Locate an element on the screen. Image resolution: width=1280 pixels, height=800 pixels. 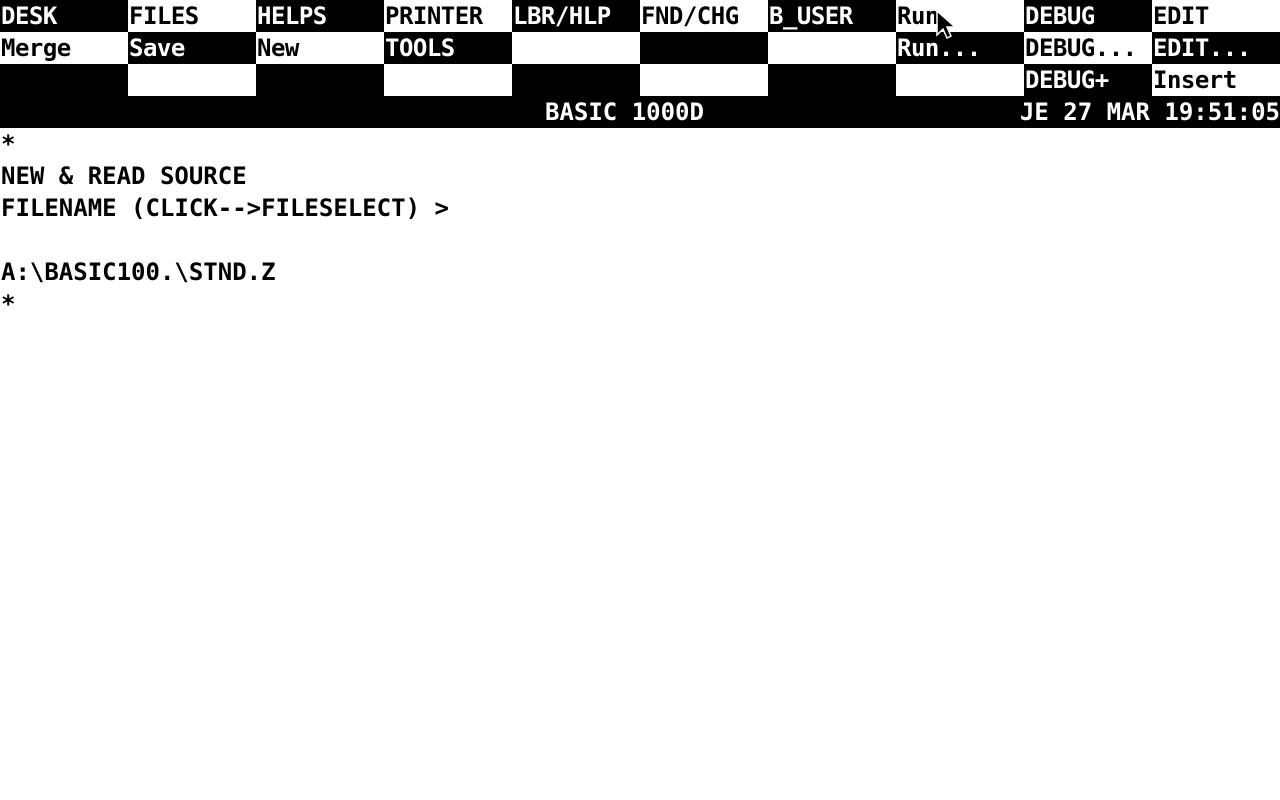
menu-printer: PRINTER is located at coordinates (448, 16).